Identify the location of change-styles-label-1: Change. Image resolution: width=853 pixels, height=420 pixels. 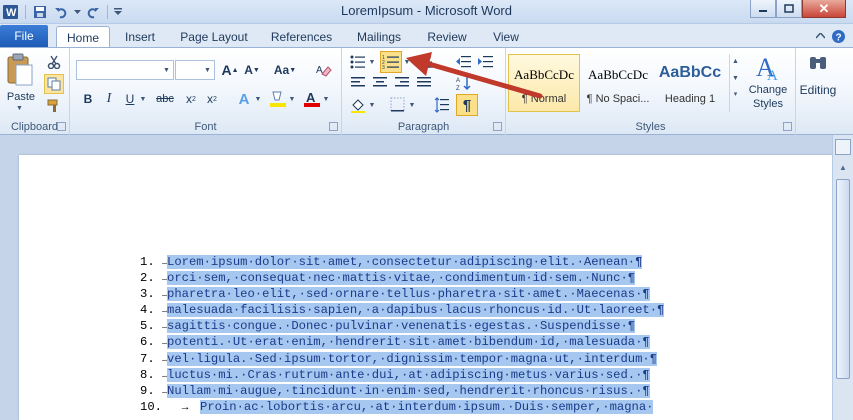
(768, 90).